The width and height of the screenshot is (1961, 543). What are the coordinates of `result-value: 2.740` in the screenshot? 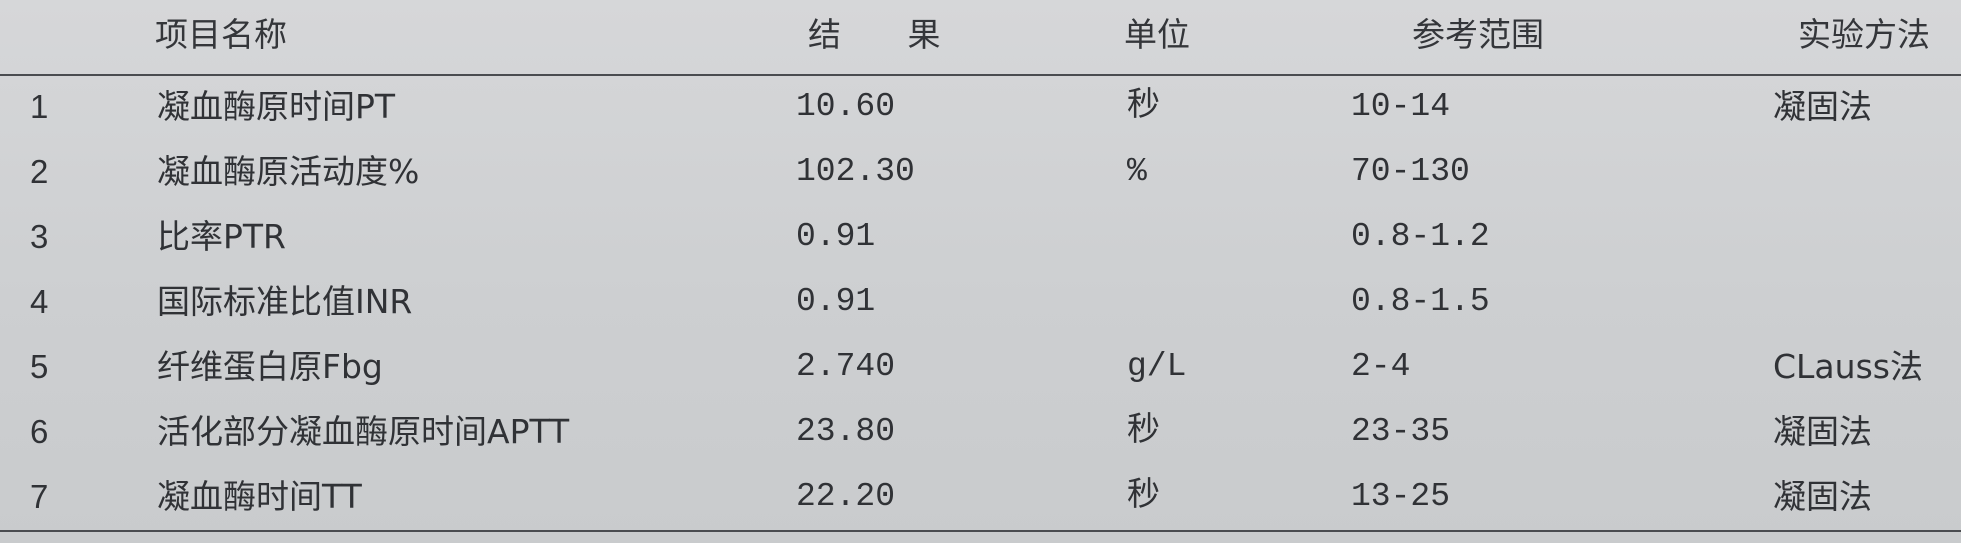 It's located at (846, 366).